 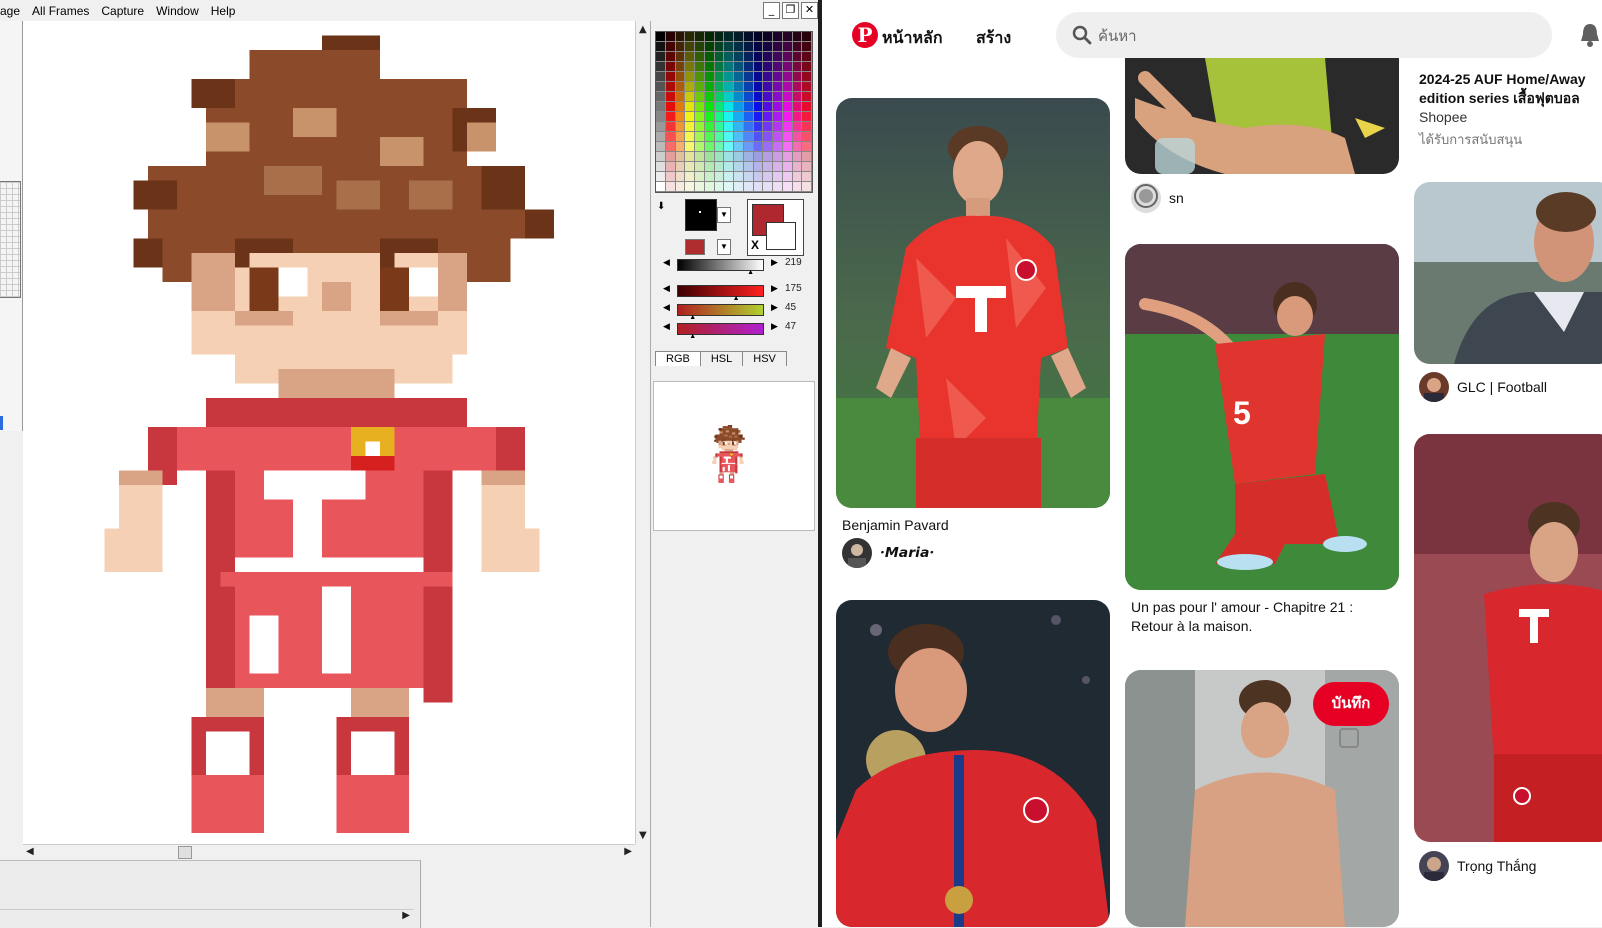 I want to click on minimize-button: _, so click(x=771, y=10).